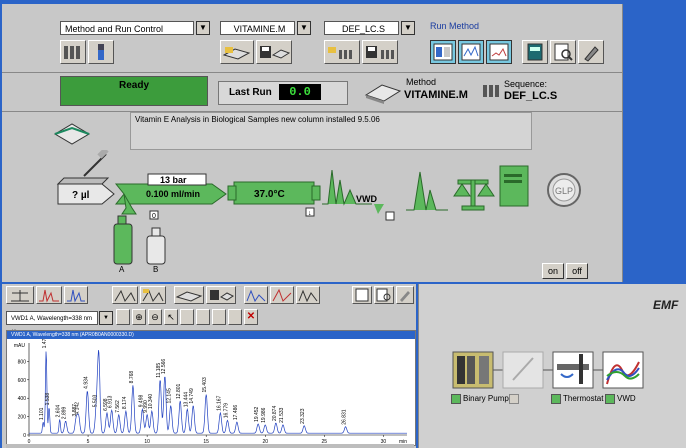  Describe the element at coordinates (257, 28) in the screenshot. I see `method-select: VITAMINE.M` at that location.